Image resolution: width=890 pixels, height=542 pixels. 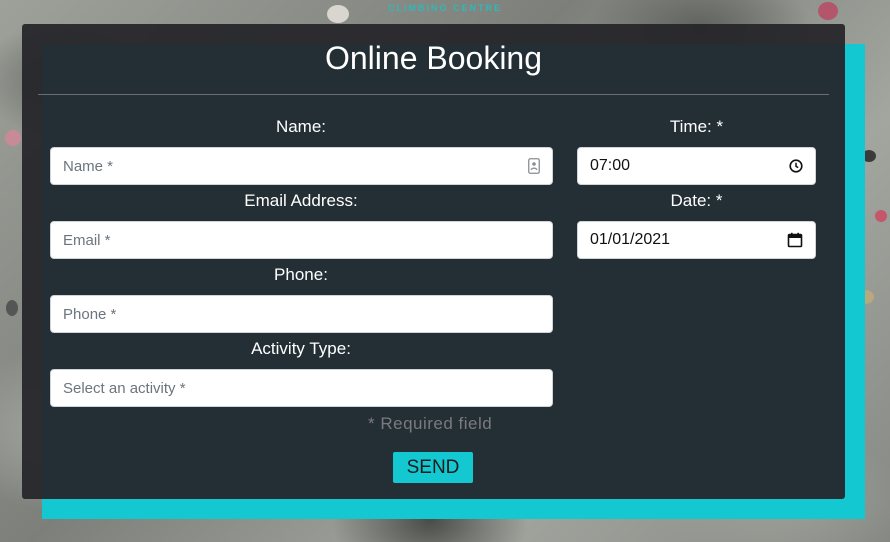 What do you see at coordinates (301, 166) in the screenshot?
I see `name-input: Name *` at bounding box center [301, 166].